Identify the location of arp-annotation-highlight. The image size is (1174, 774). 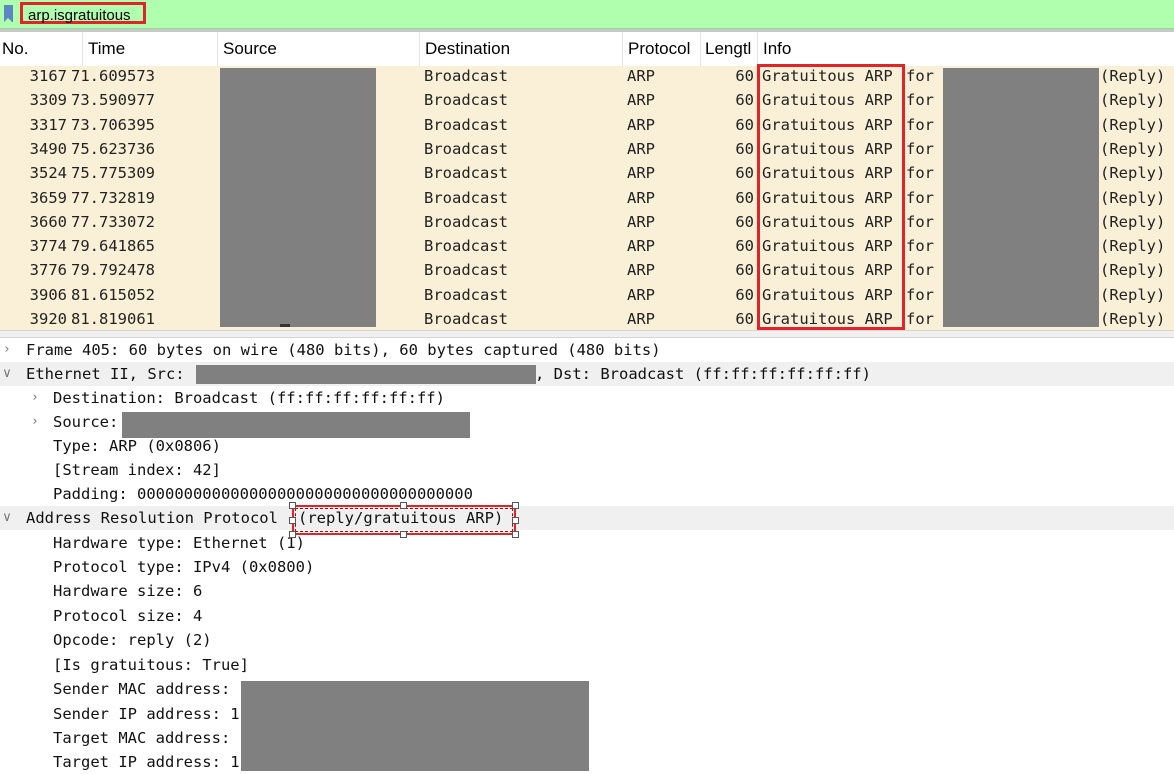
(404, 520).